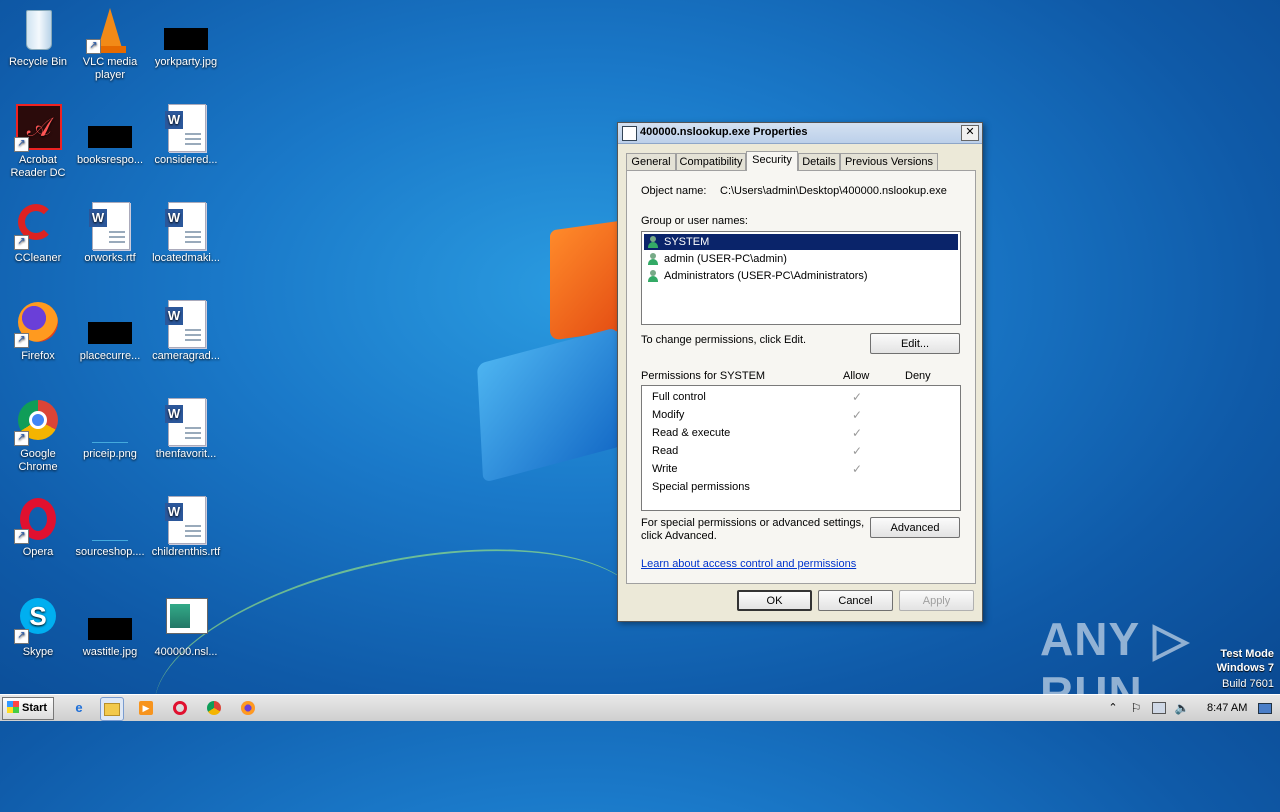  Describe the element at coordinates (180, 708) in the screenshot. I see `opera-icon` at that location.